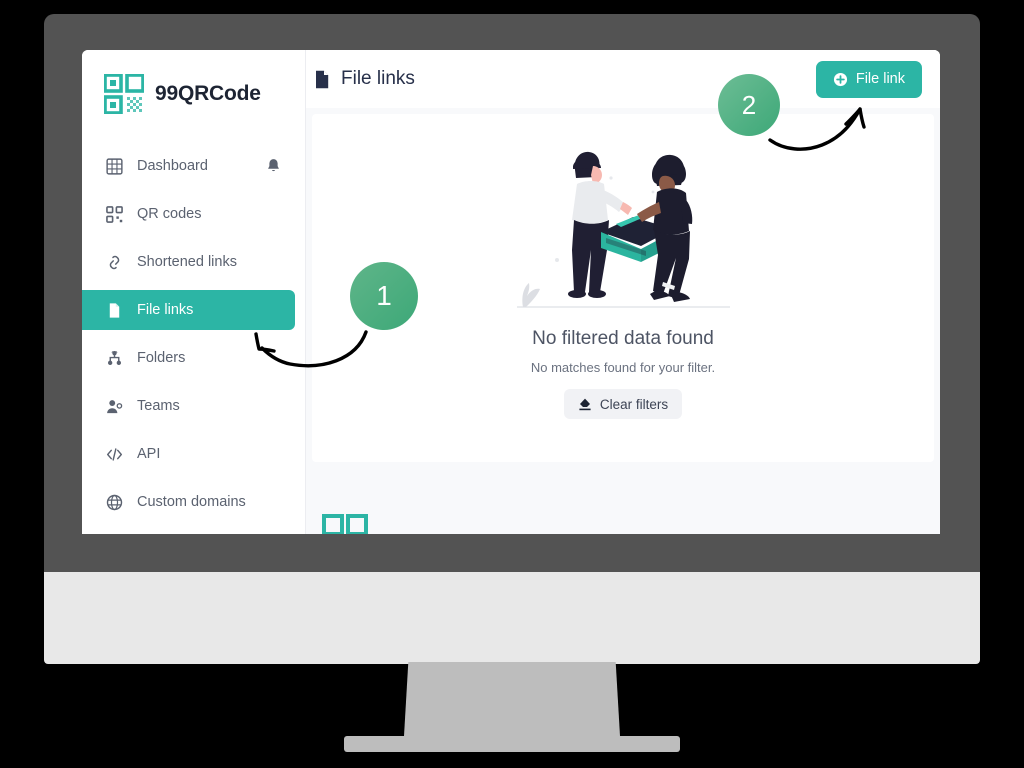  I want to click on sidebar-item-shortened-links: Shortened links, so click(193, 262).